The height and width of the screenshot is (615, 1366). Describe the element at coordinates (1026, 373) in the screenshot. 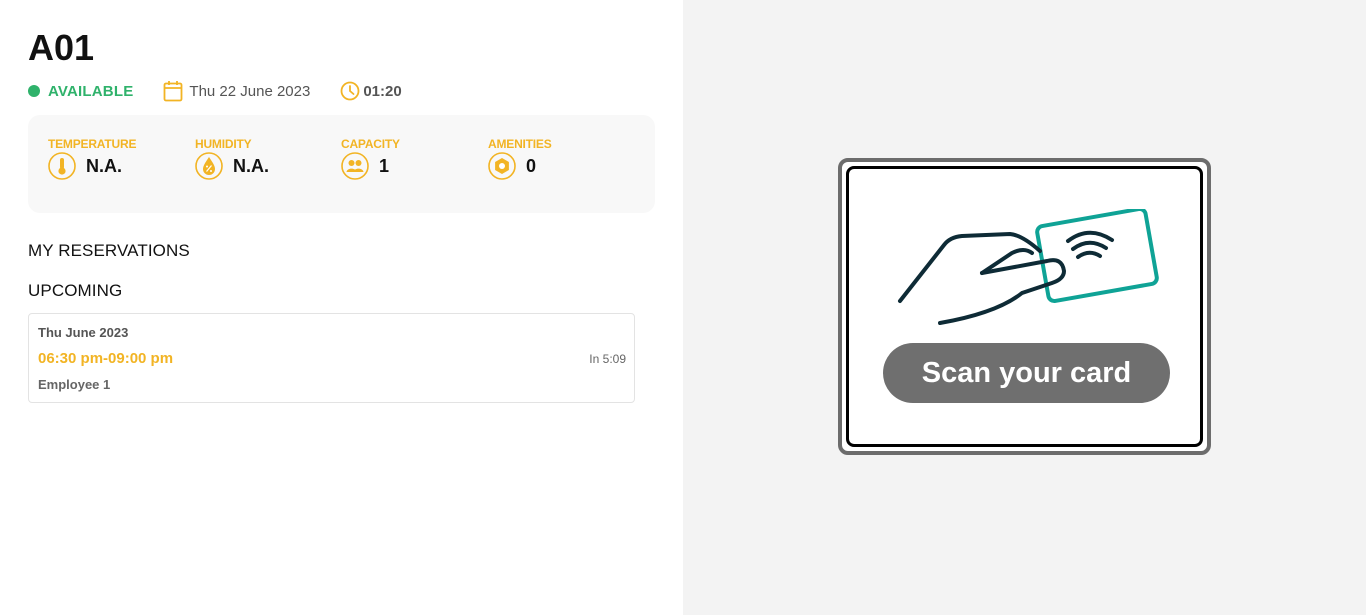

I see `scan-card-button: Scan your card` at that location.